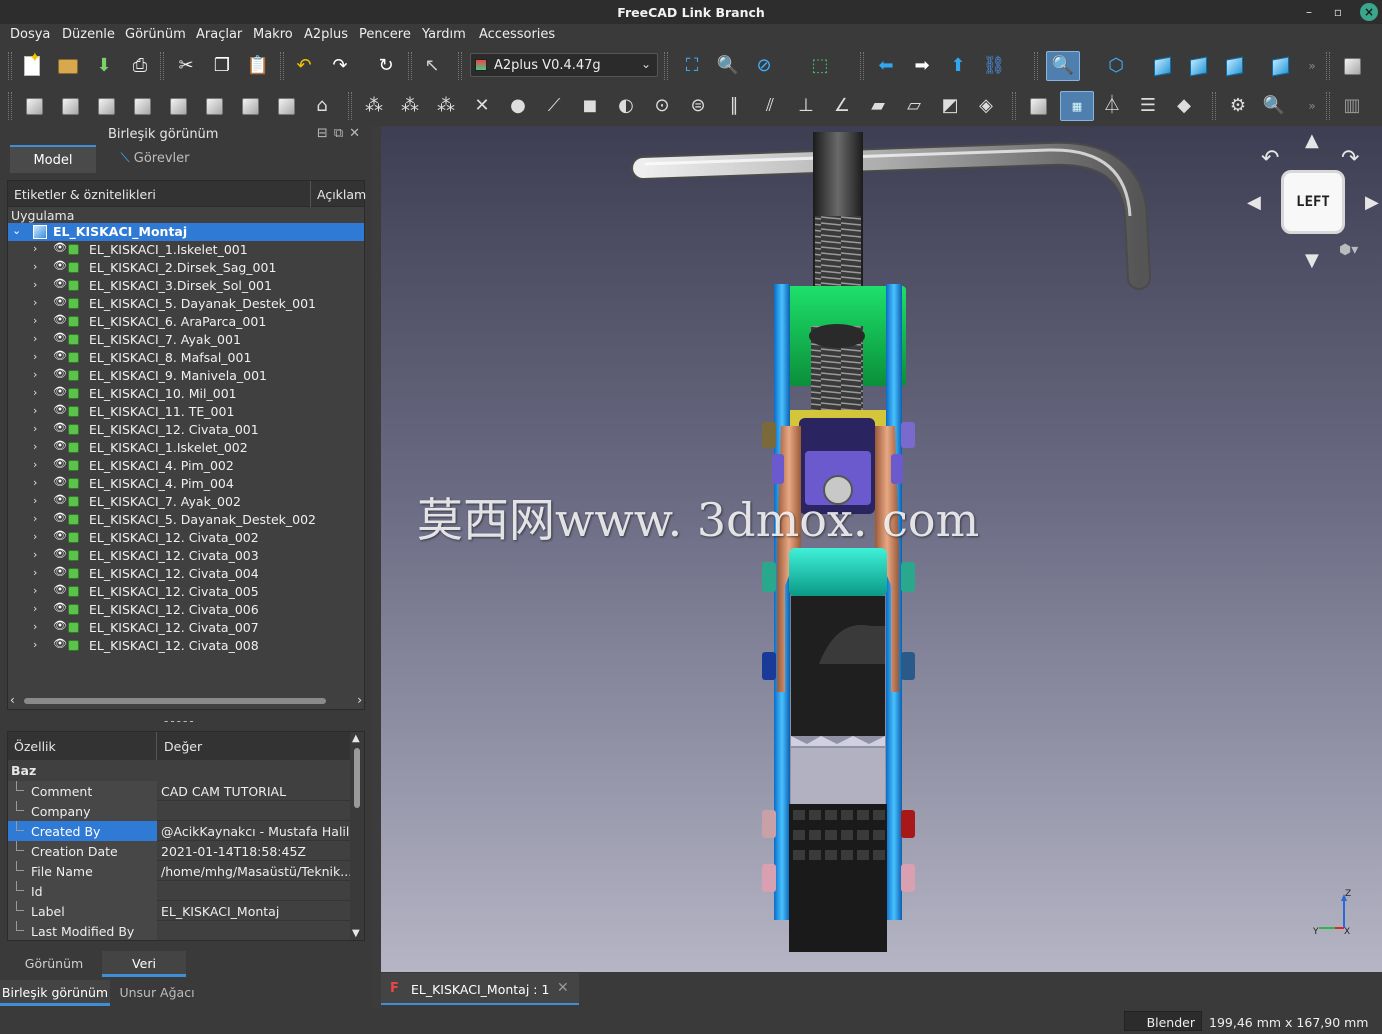  Describe the element at coordinates (958, 66) in the screenshot. I see `up-arrow-icon: ⬆` at that location.